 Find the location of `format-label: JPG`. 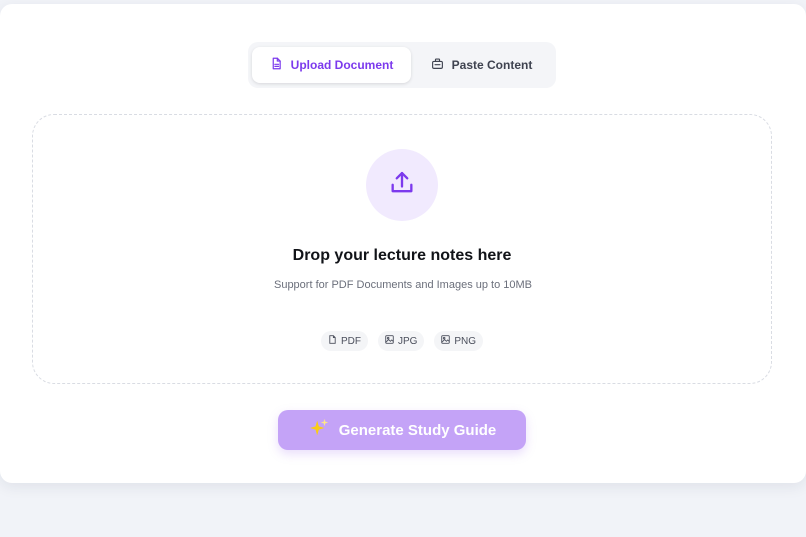

format-label: JPG is located at coordinates (407, 341).